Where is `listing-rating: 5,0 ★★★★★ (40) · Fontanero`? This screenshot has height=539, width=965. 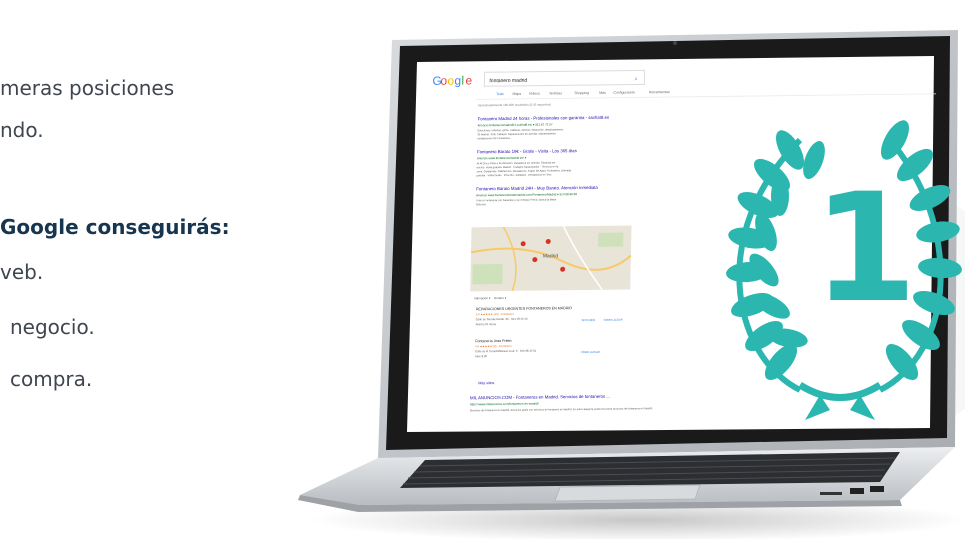 listing-rating: 5,0 ★★★★★ (40) · Fontanero is located at coordinates (495, 314).